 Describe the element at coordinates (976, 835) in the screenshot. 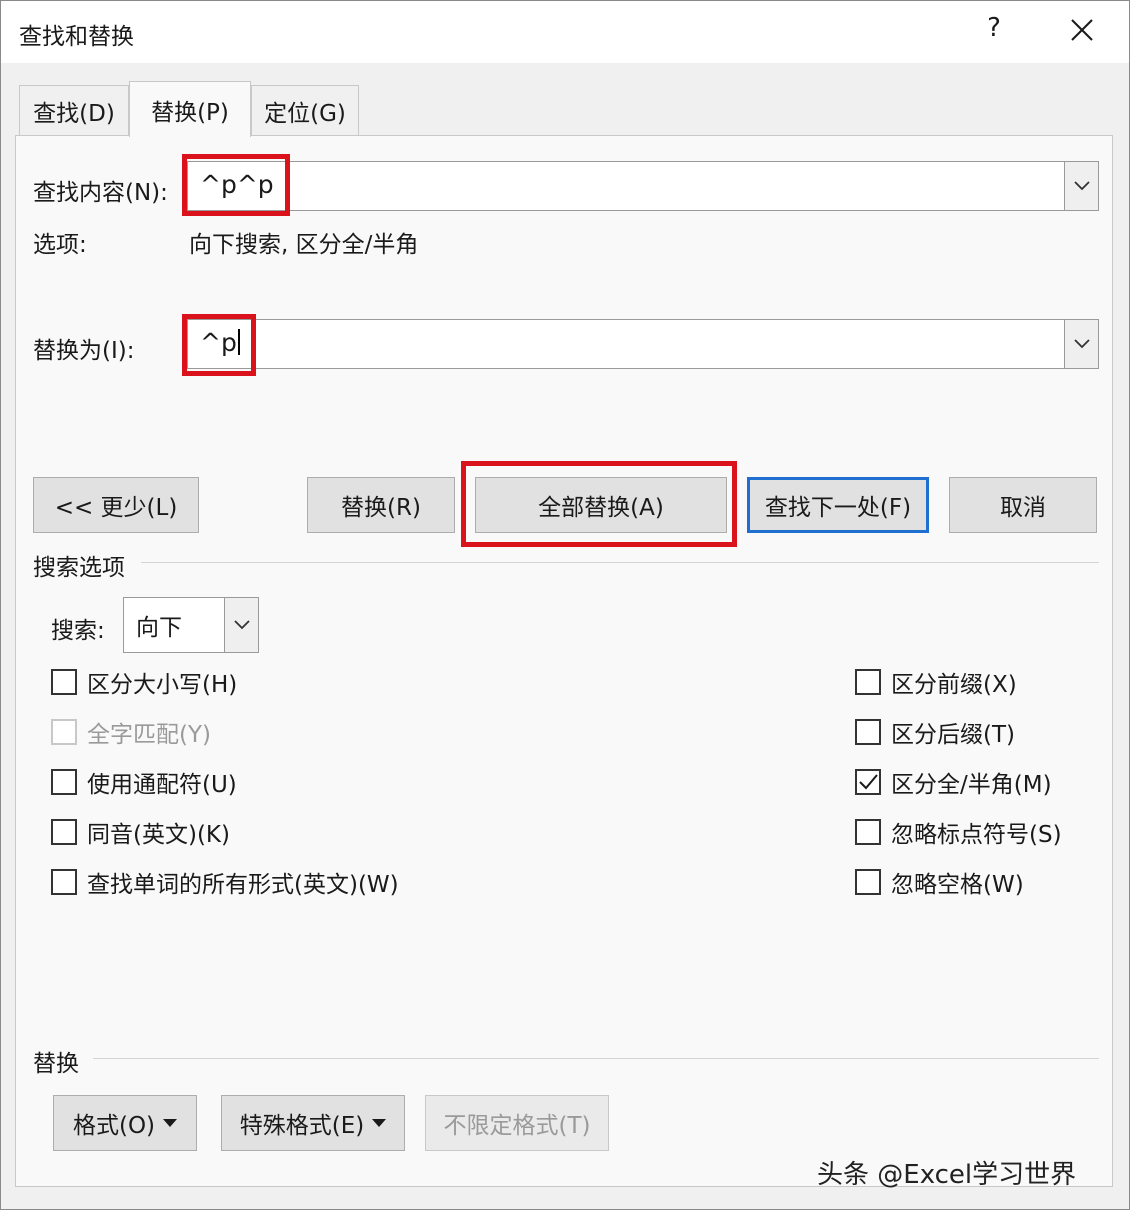

I see `checkbox-label: 忽略标点符号(S)` at that location.